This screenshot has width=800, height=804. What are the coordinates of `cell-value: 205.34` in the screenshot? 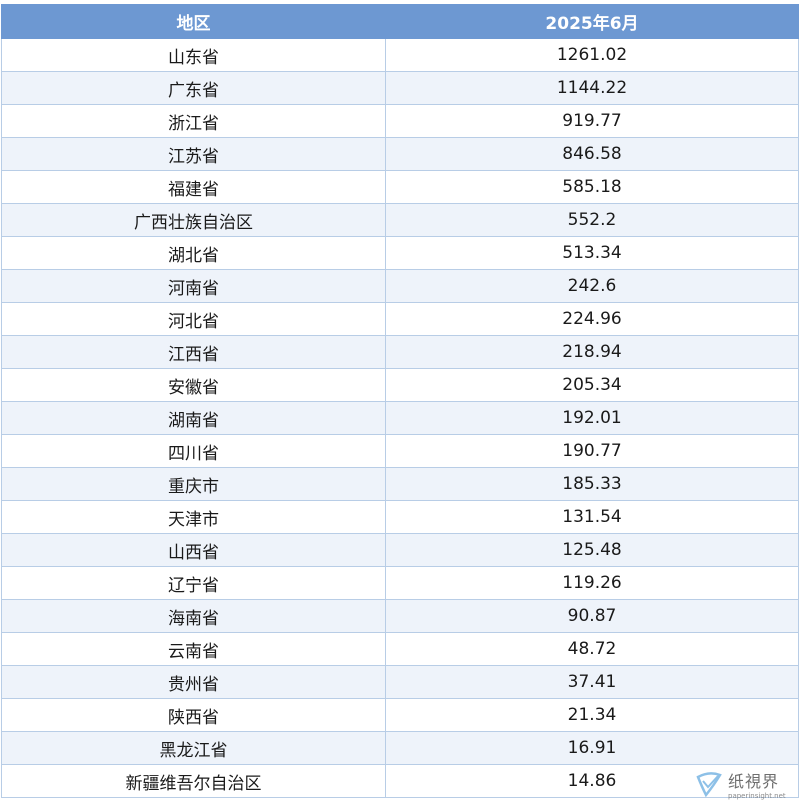 It's located at (592, 385).